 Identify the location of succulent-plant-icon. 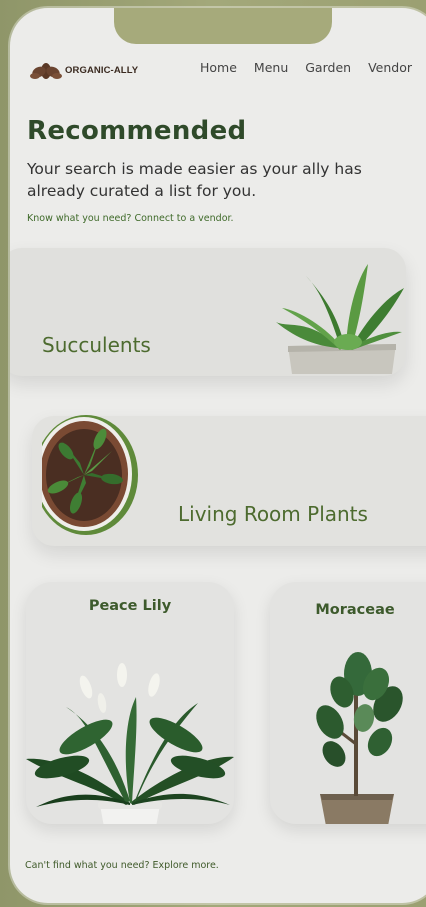
(340, 319).